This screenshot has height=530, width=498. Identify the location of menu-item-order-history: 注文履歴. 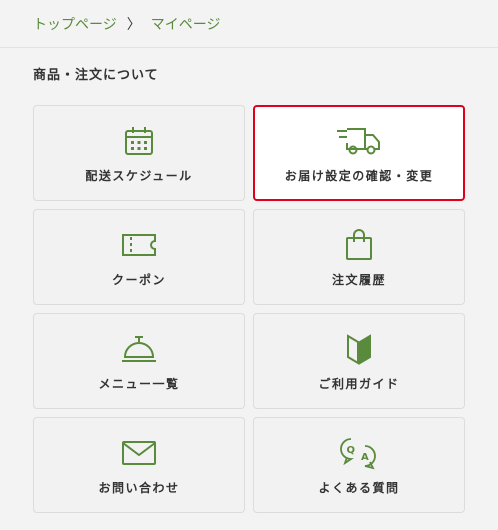
(359, 257).